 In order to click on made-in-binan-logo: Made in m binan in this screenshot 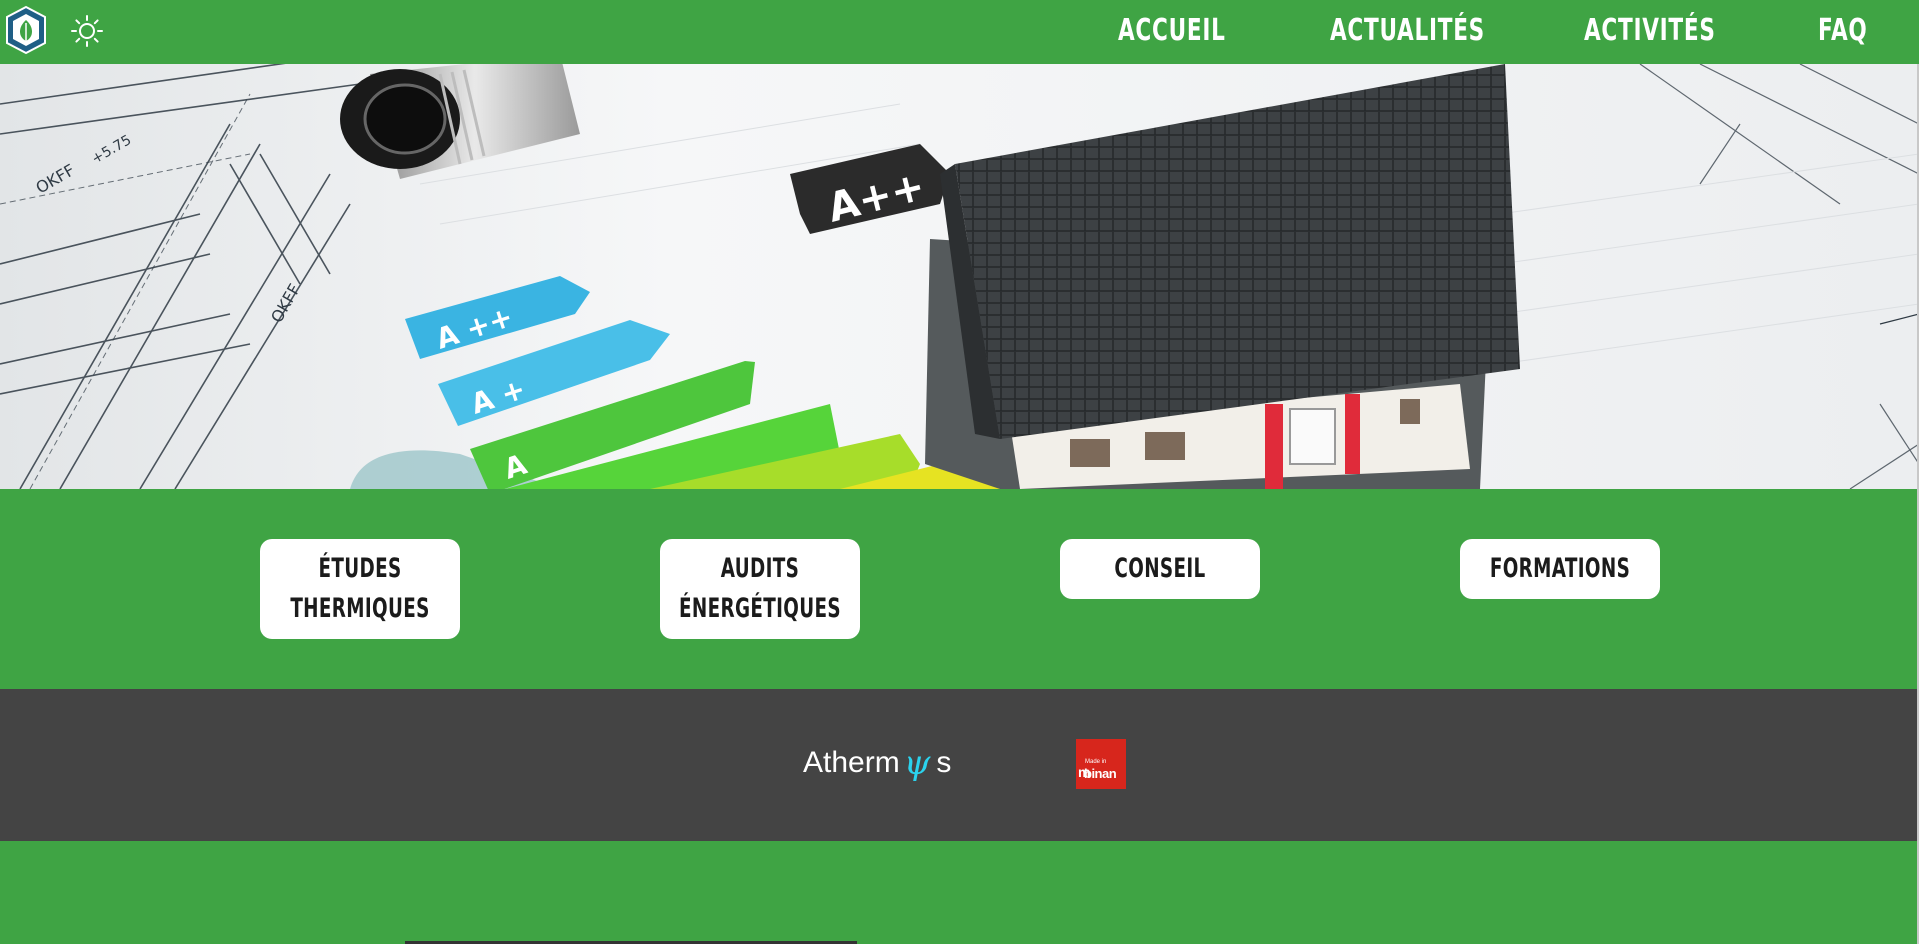, I will do `click(1101, 764)`.